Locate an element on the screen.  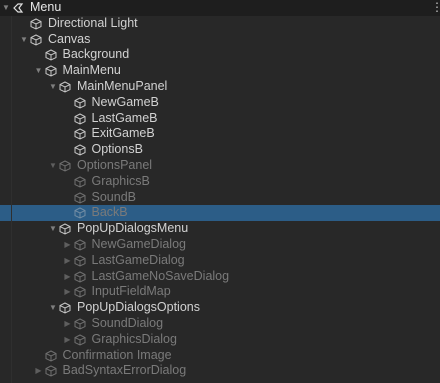
hierarchy-item-label: Background is located at coordinates (96, 54).